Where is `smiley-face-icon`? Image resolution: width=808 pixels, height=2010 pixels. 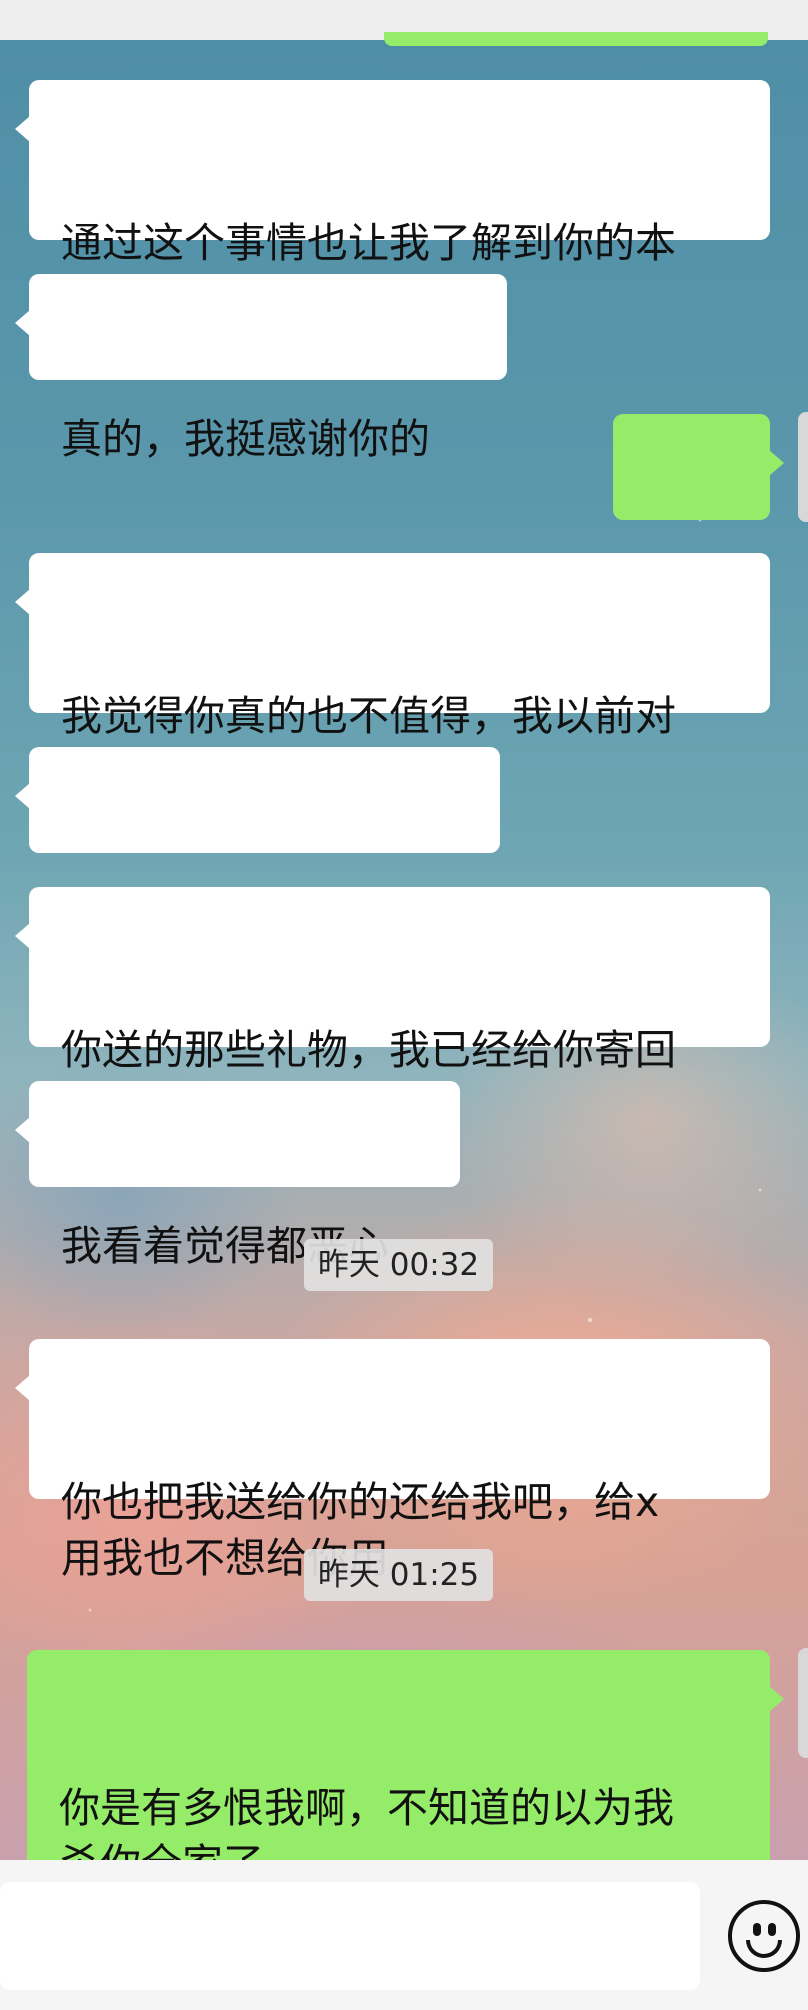 smiley-face-icon is located at coordinates (764, 1936).